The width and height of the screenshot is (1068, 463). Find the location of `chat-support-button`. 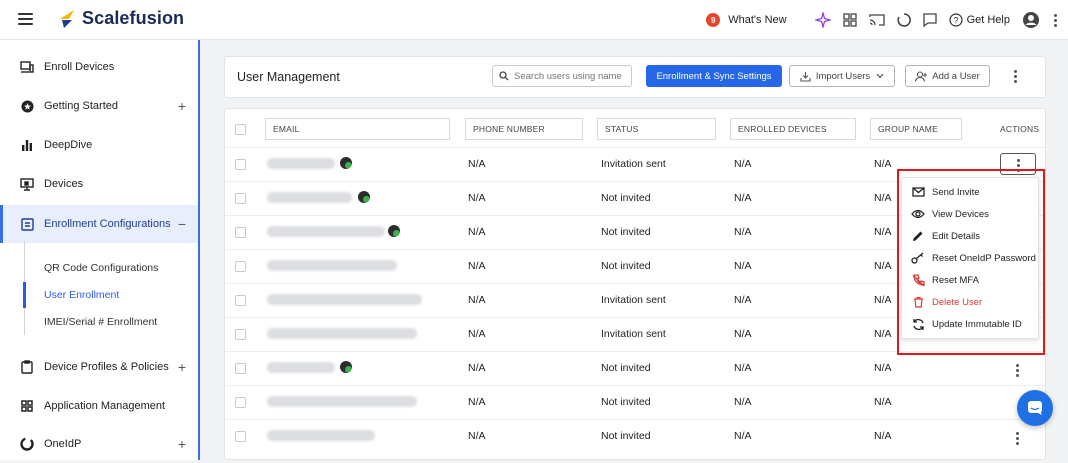

chat-support-button is located at coordinates (1035, 408).